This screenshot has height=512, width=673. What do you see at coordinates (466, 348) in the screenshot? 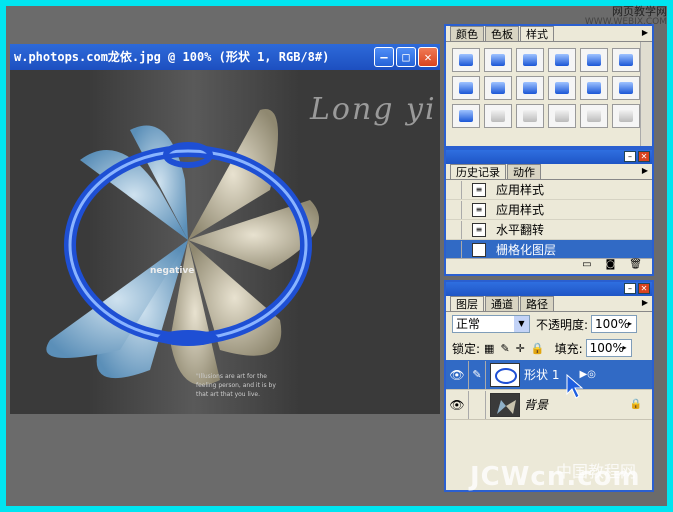
I see `lock-label: 锁定:` at bounding box center [466, 348].